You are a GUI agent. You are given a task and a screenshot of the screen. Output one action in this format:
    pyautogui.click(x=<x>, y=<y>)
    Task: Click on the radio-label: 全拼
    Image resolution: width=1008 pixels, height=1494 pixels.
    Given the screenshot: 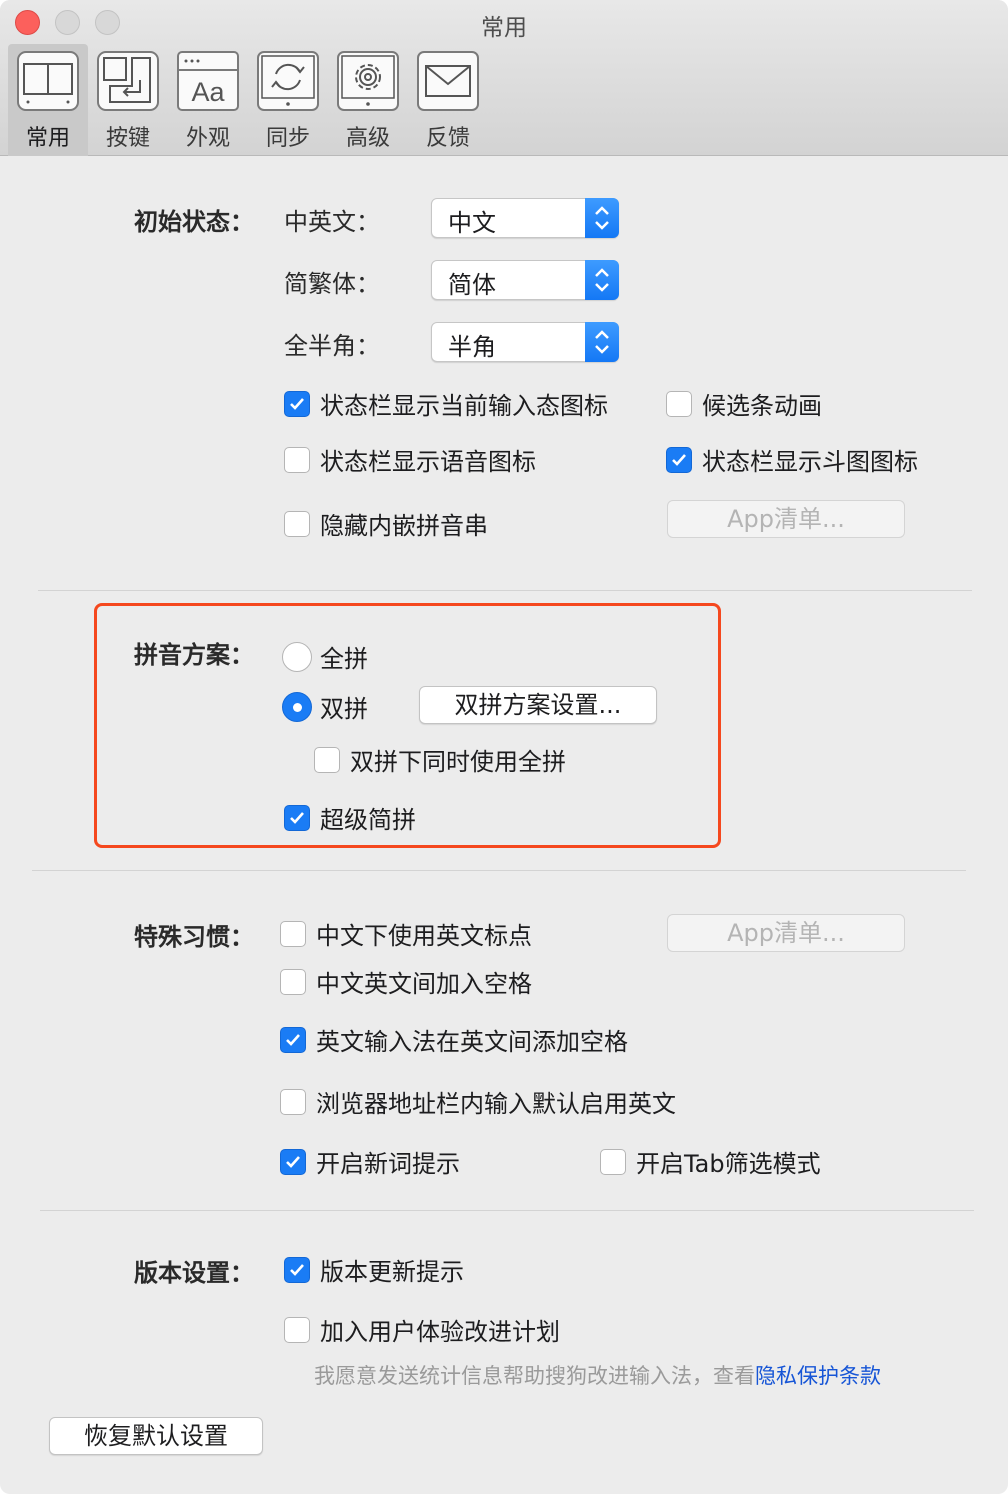 What is the action you would take?
    pyautogui.click(x=344, y=659)
    